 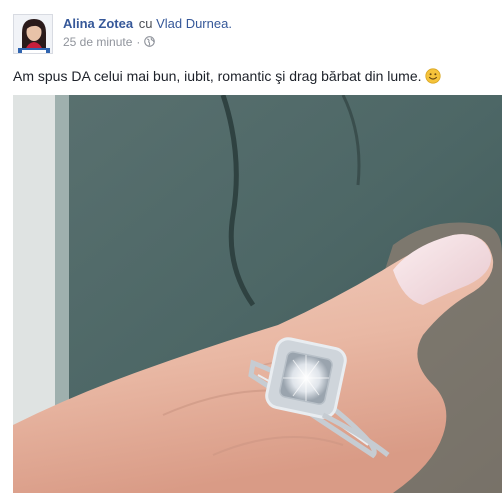 I want to click on smile-emoji-icon, so click(x=432, y=76).